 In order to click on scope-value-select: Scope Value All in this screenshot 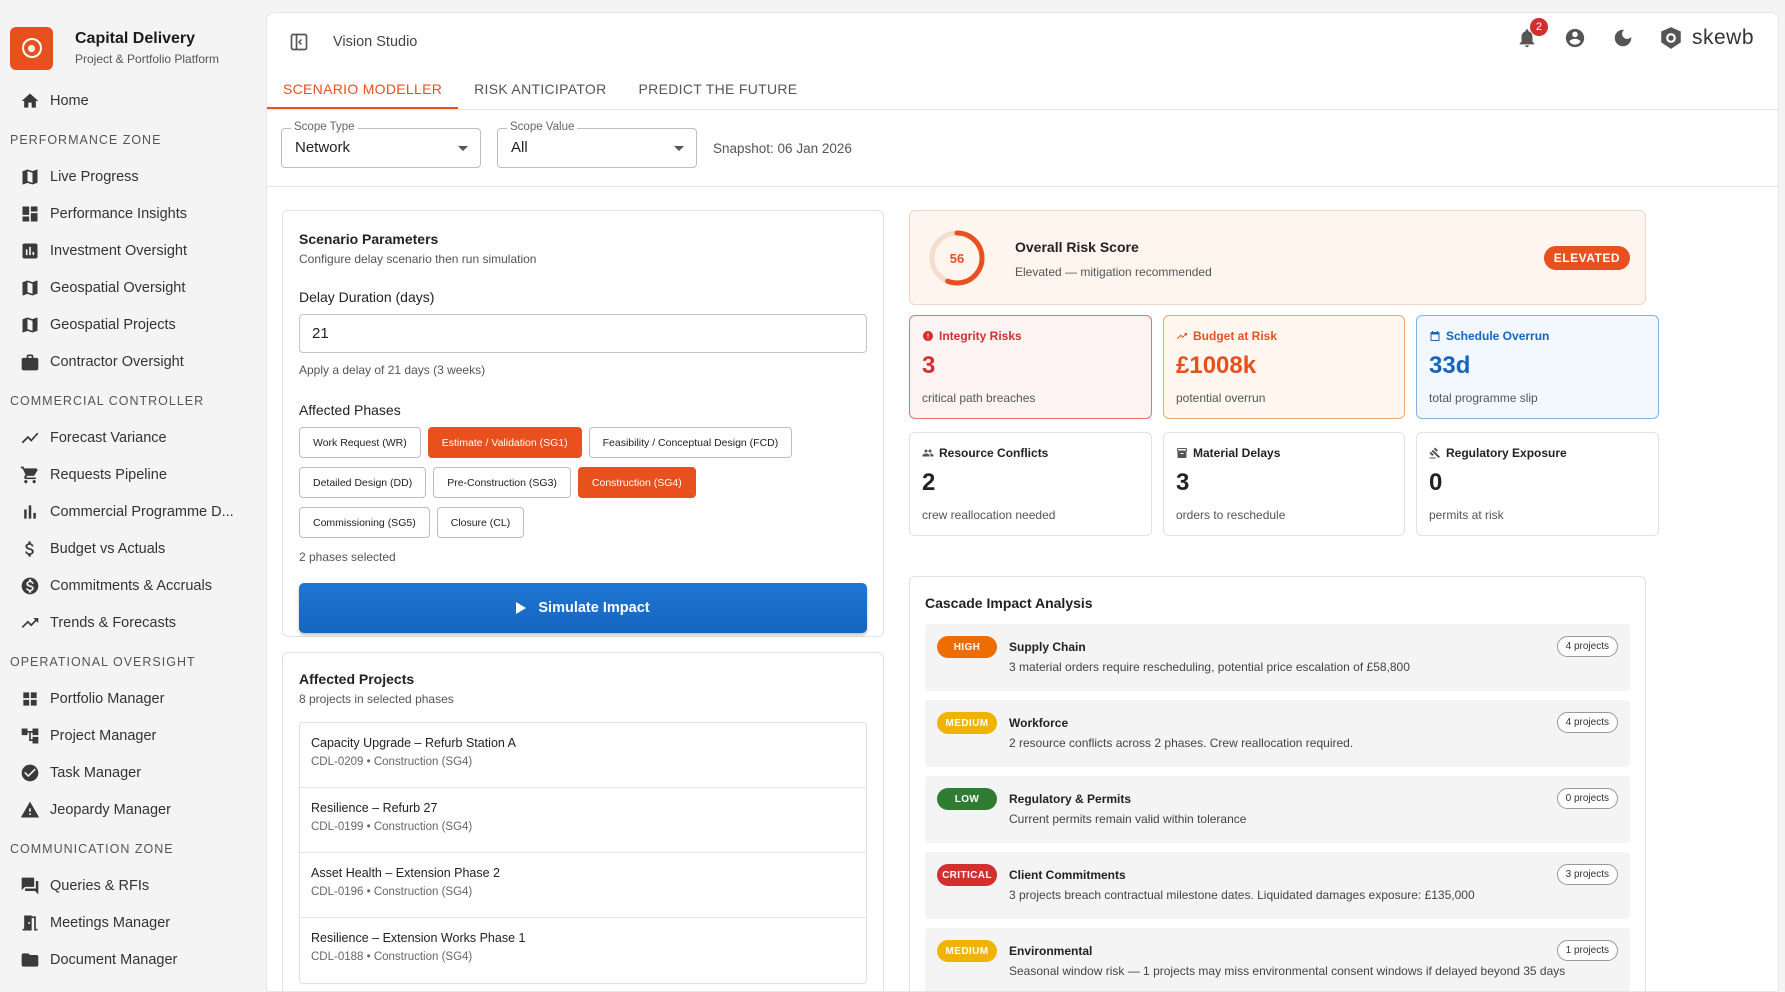, I will do `click(597, 144)`.